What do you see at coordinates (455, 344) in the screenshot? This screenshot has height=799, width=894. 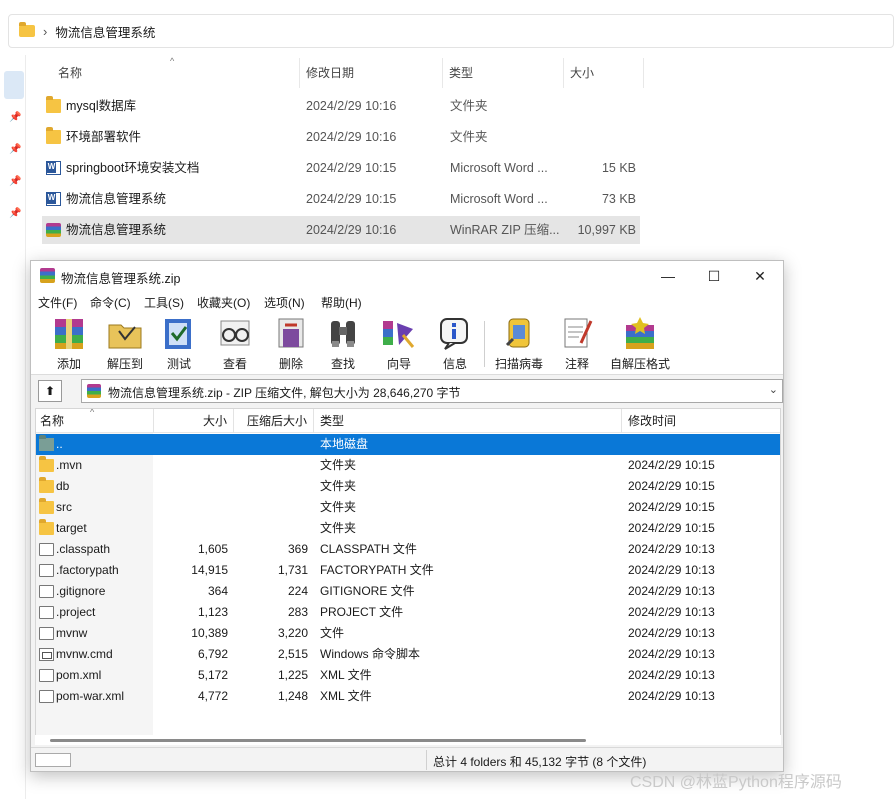 I see `info-button: 信息` at bounding box center [455, 344].